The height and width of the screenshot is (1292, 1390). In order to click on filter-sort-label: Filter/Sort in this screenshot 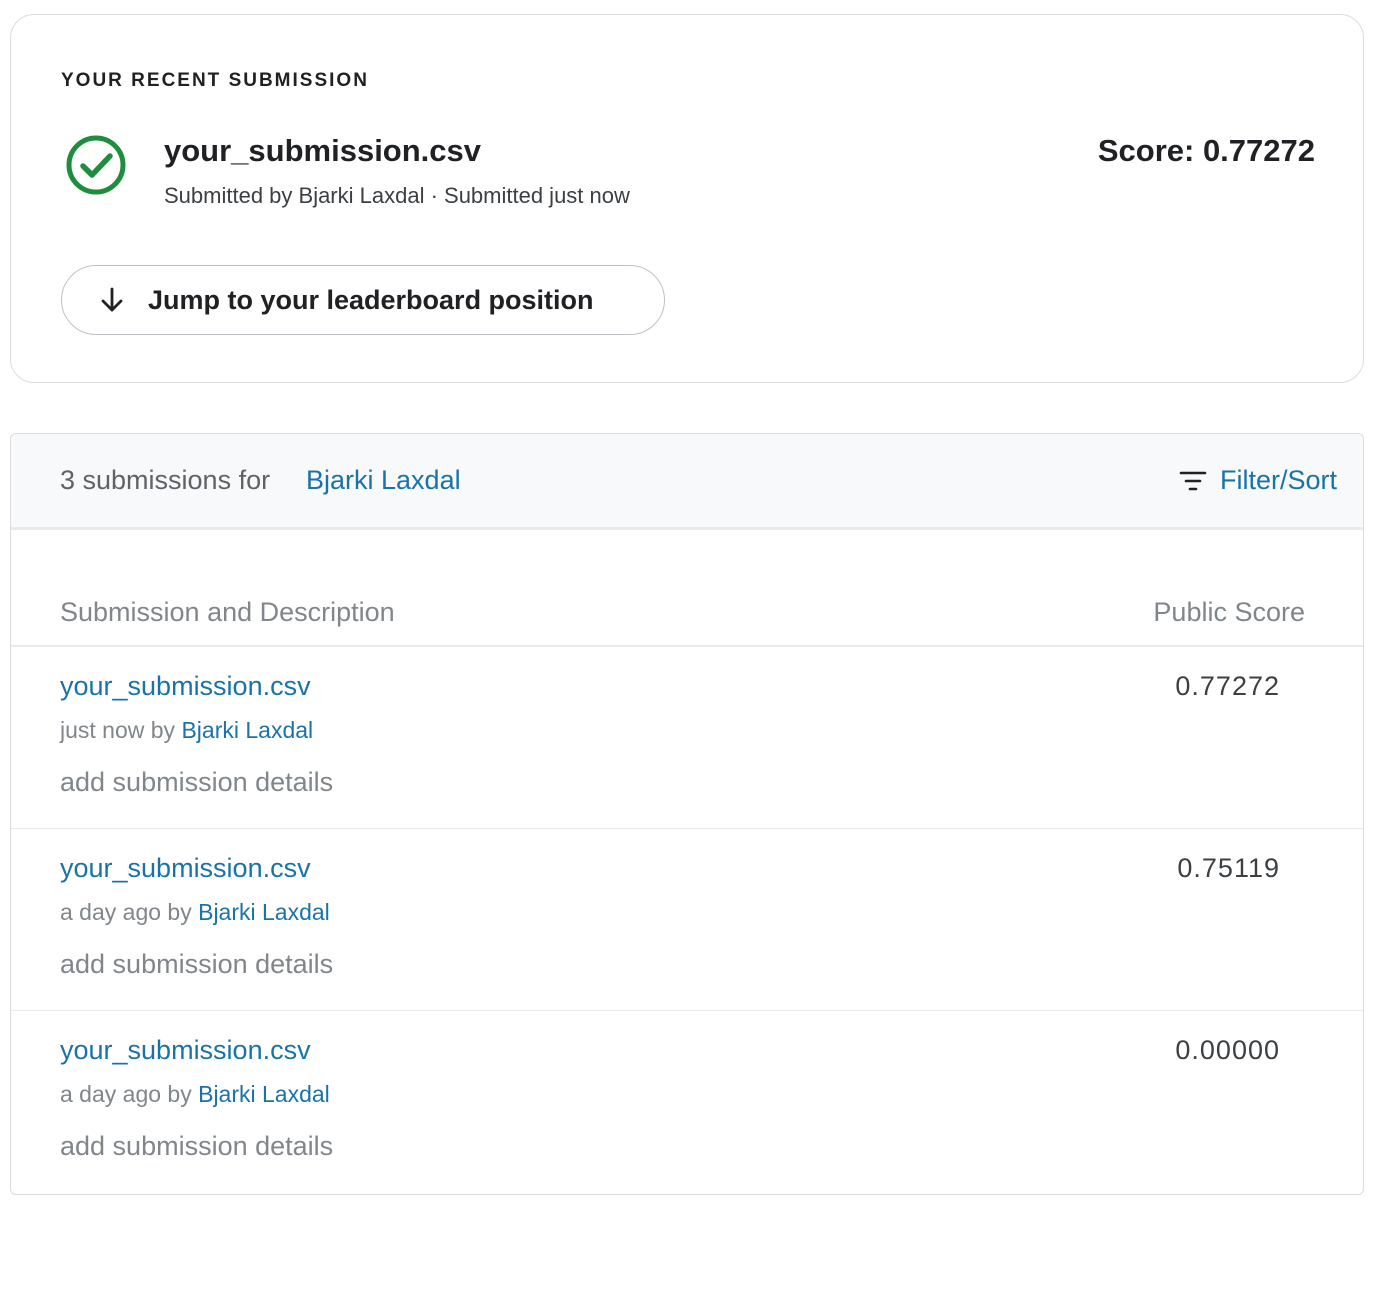, I will do `click(1278, 480)`.